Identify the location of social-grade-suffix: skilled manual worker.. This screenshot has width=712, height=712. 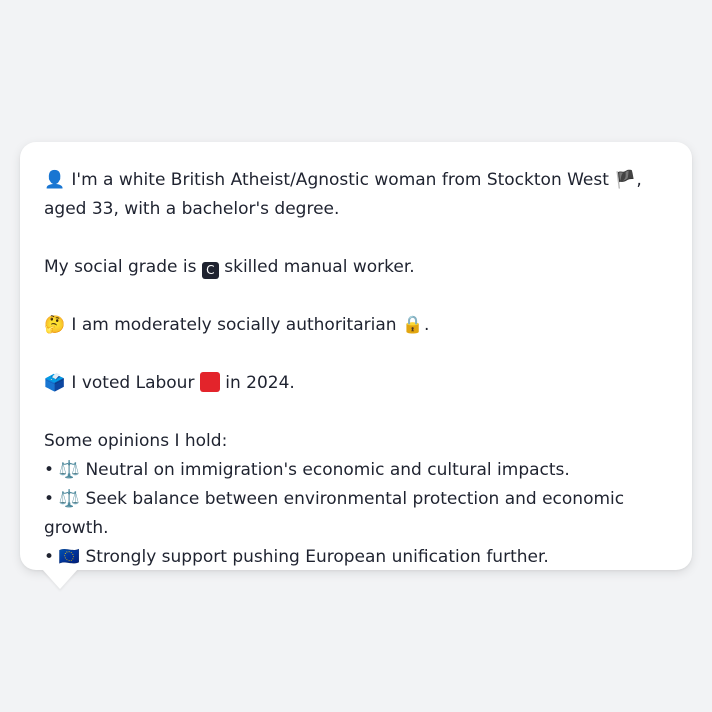
(319, 267).